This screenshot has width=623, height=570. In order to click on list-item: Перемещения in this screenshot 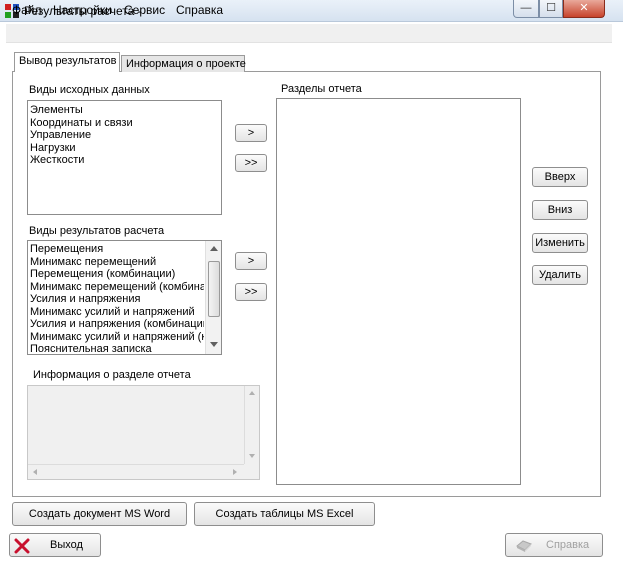, I will do `click(117, 249)`.